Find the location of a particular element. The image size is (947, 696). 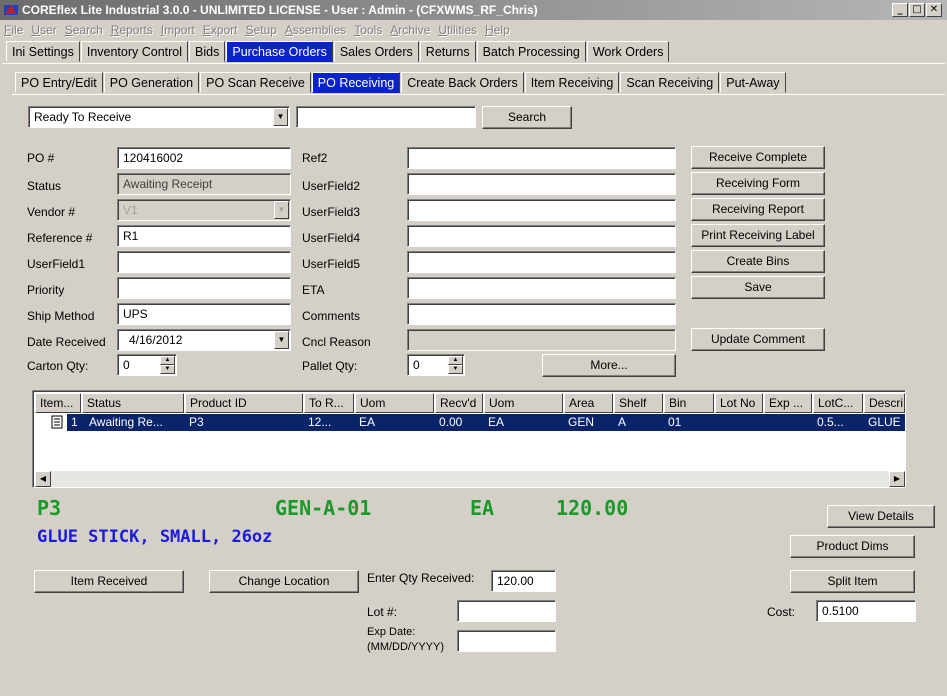

item-received-button: Item Received is located at coordinates (109, 581).